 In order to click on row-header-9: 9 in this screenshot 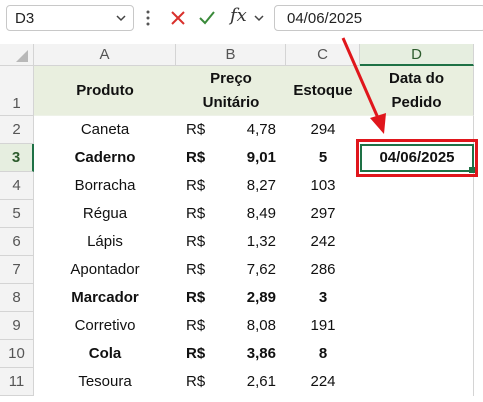, I will do `click(17, 326)`.